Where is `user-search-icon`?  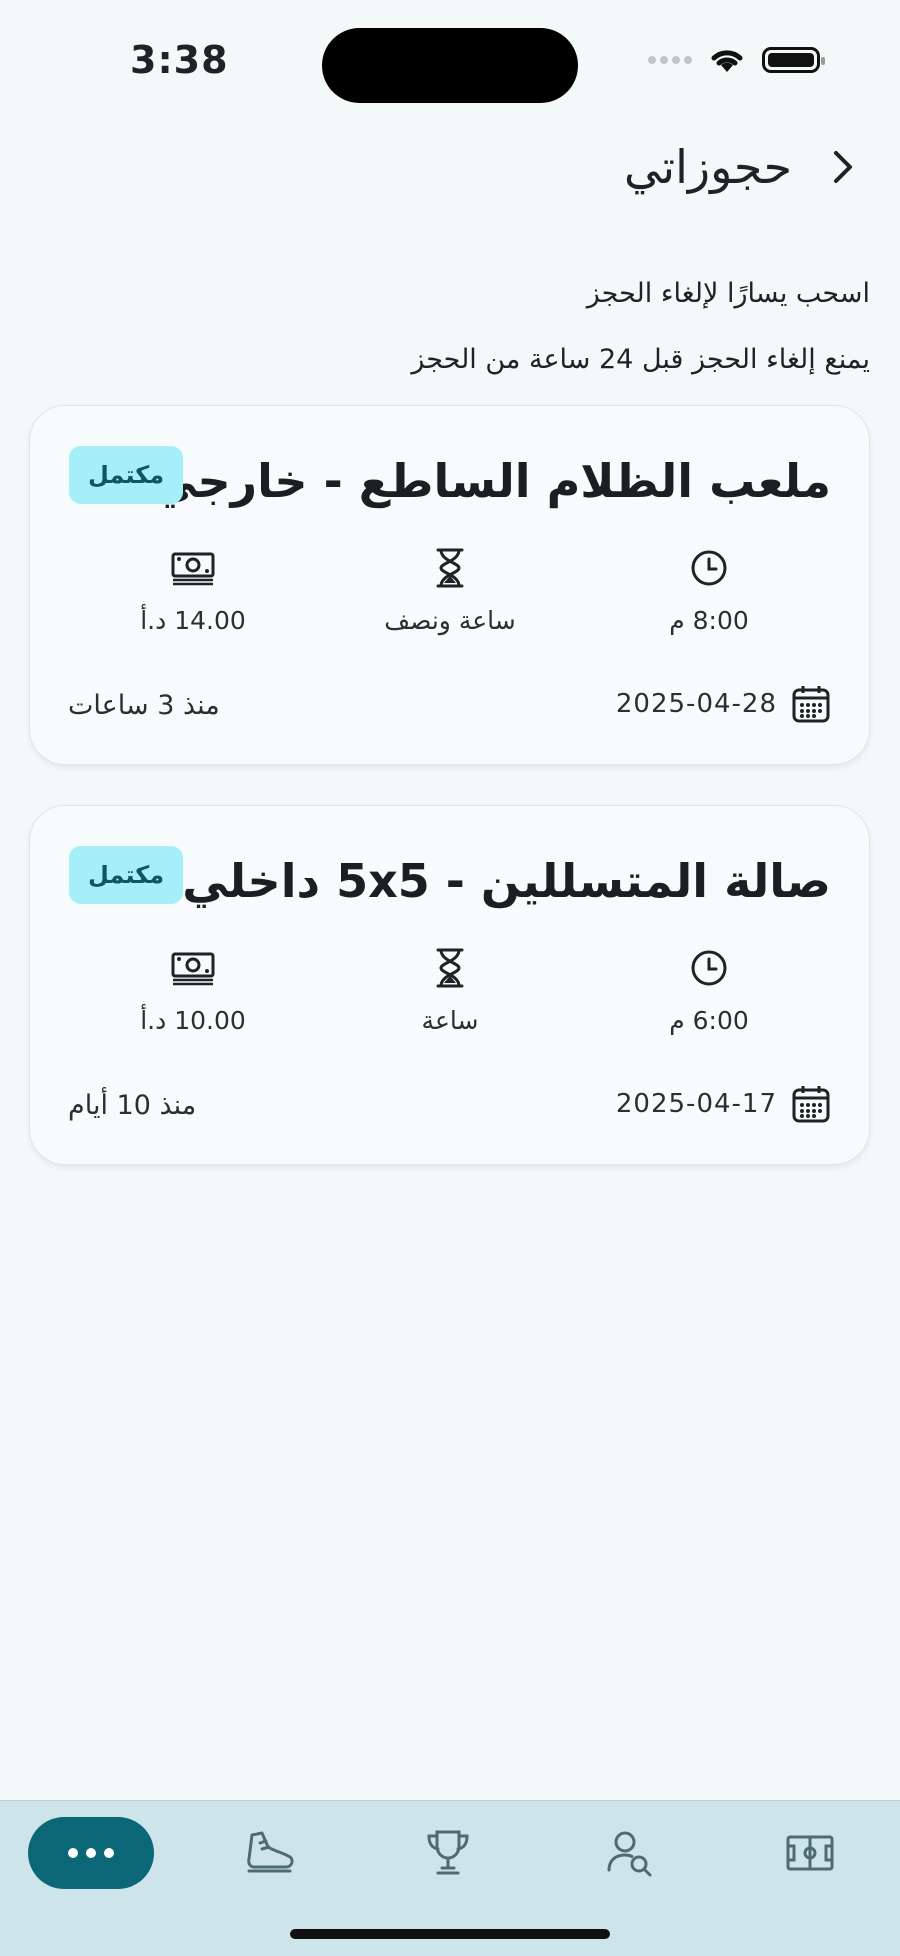
user-search-icon is located at coordinates (629, 1854).